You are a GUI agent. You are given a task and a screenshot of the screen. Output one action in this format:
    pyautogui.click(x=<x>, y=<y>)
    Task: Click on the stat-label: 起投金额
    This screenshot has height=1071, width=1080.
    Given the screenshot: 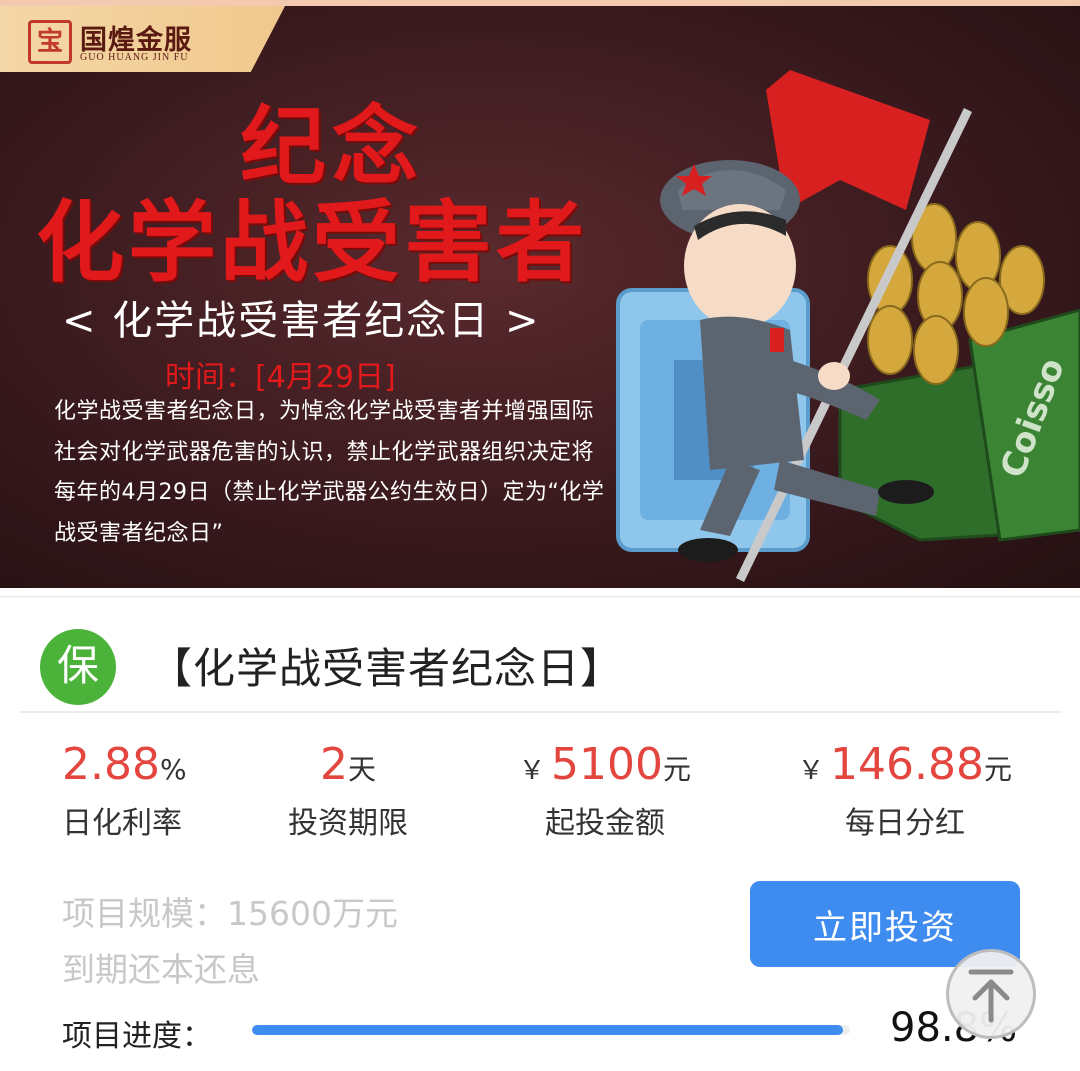 What is the action you would take?
    pyautogui.click(x=605, y=823)
    